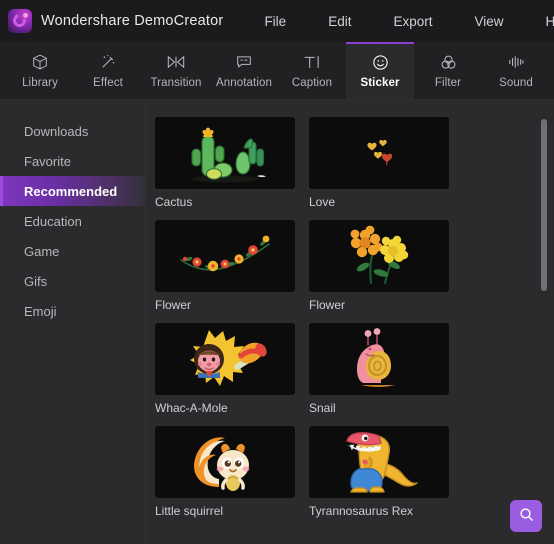 The width and height of the screenshot is (554, 544). I want to click on app-title: Wondershare DemoCreator, so click(132, 21).